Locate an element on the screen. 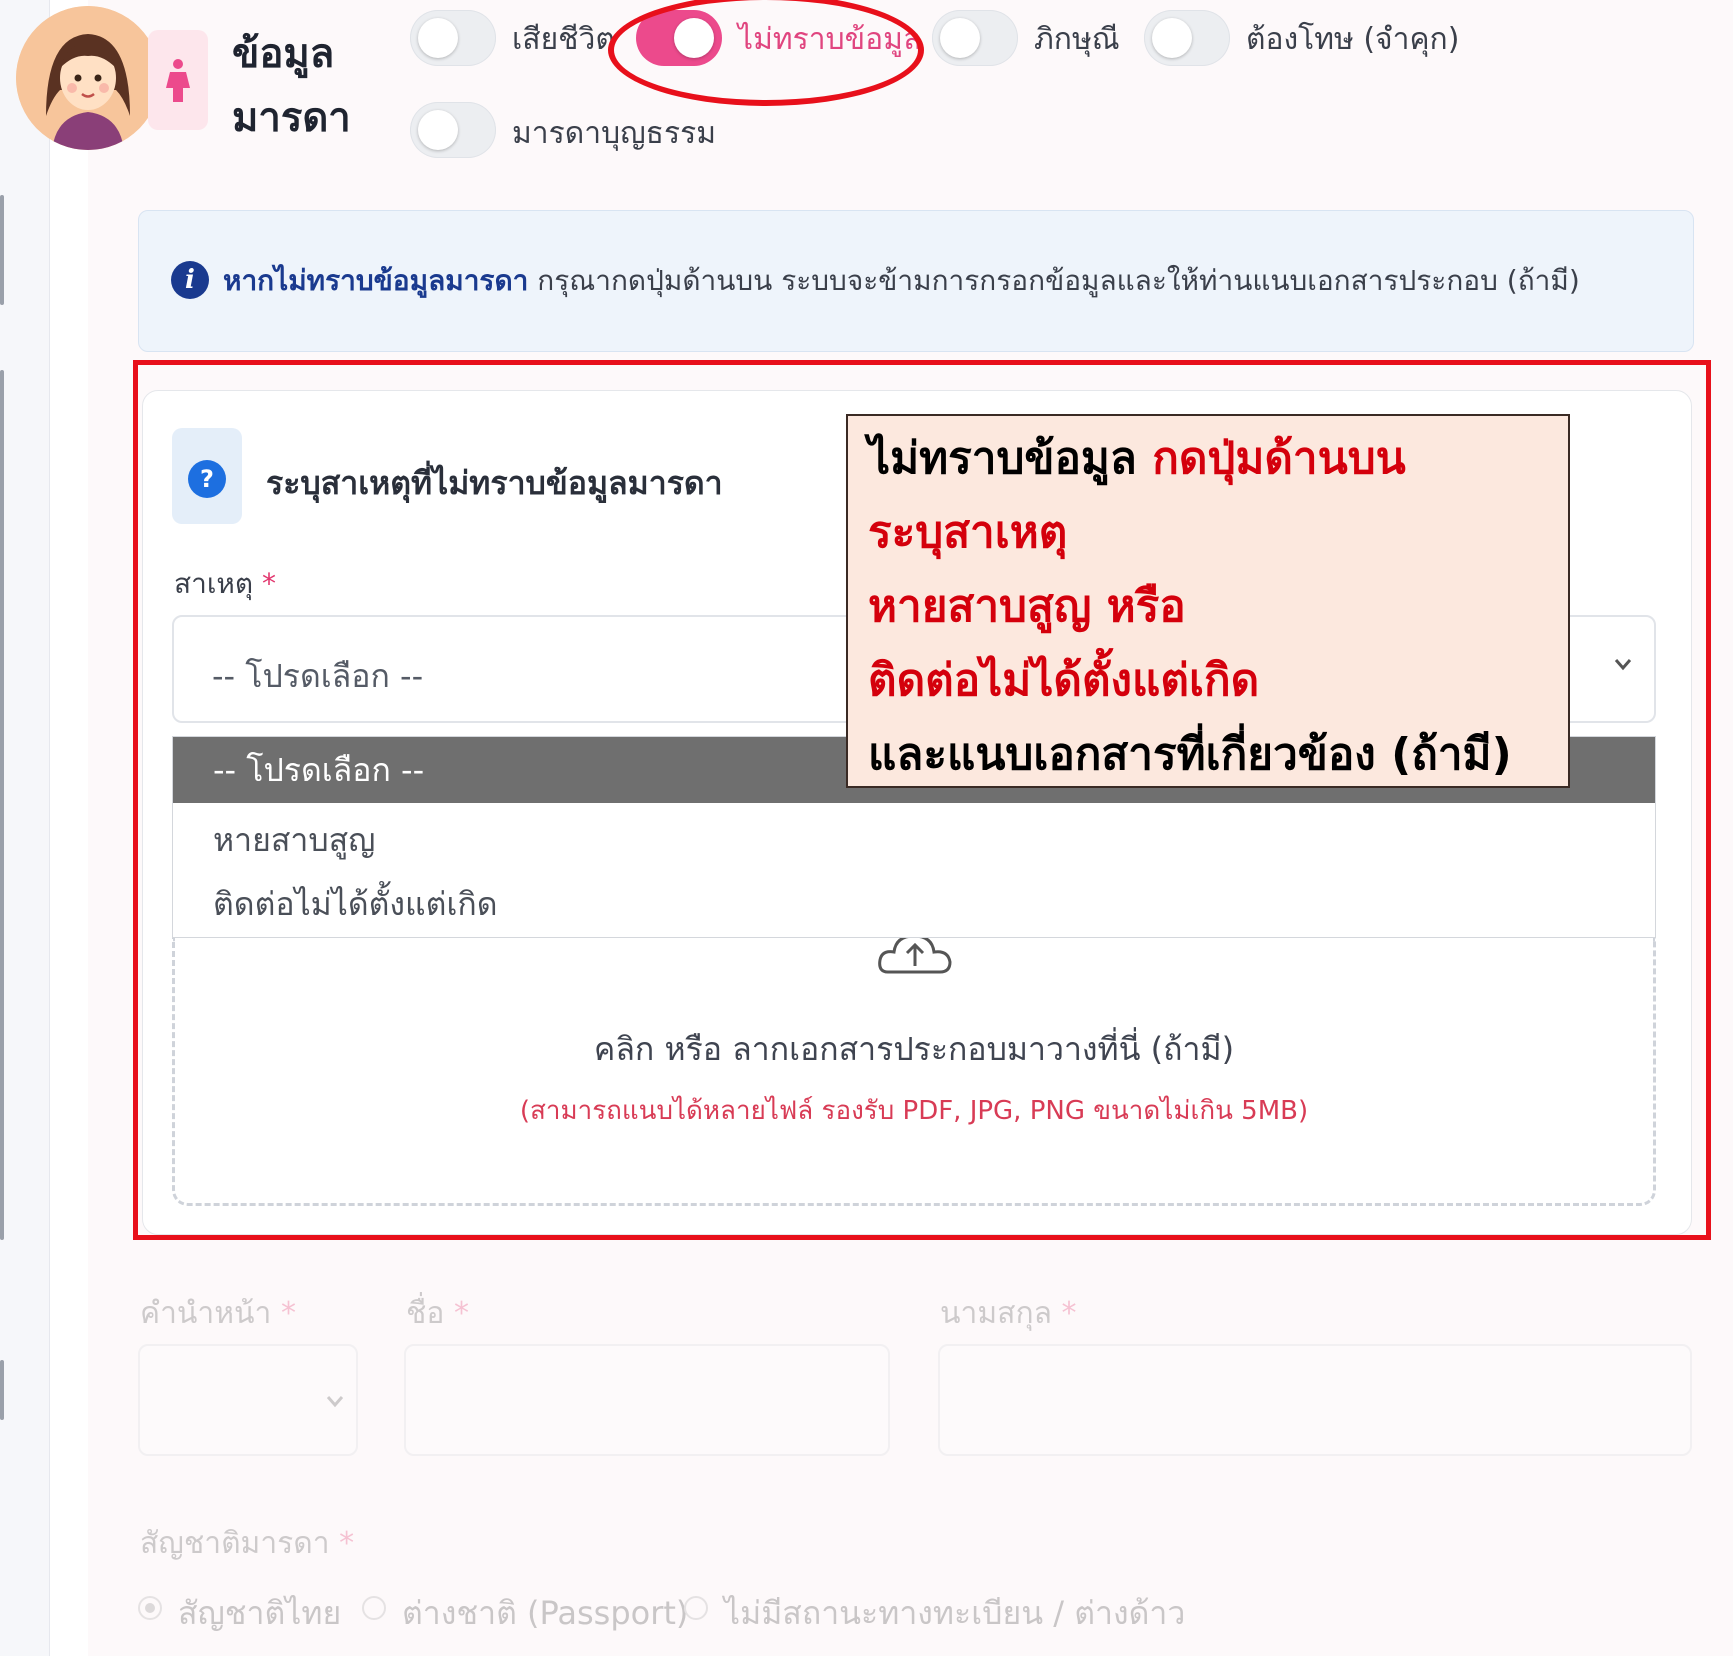 The width and height of the screenshot is (1733, 1656). prefix-select is located at coordinates (248, 1400).